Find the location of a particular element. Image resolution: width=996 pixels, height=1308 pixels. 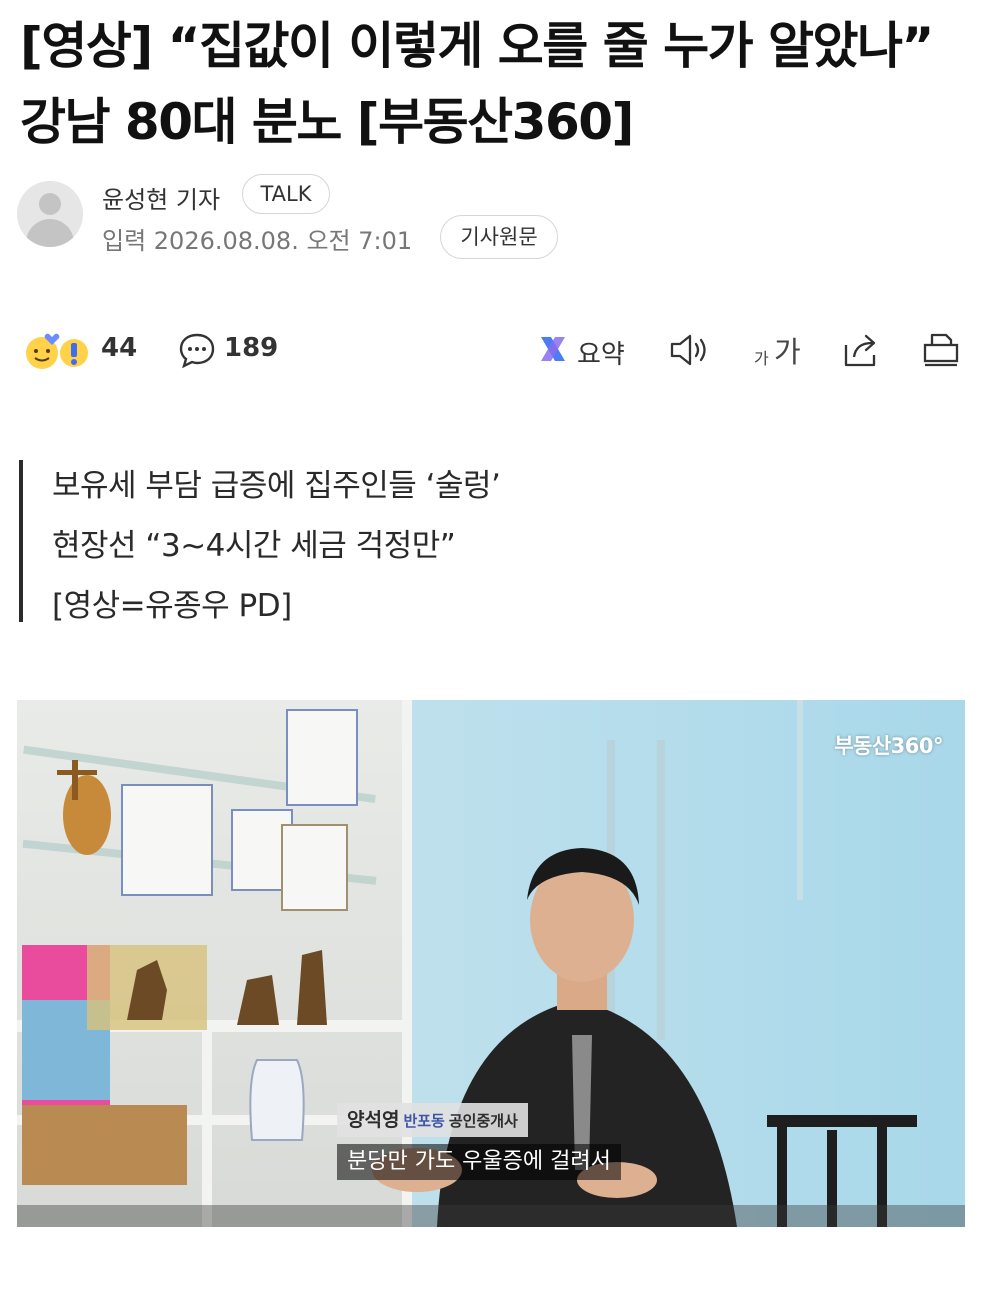

speaker-place: 반포동 is located at coordinates (424, 1121).